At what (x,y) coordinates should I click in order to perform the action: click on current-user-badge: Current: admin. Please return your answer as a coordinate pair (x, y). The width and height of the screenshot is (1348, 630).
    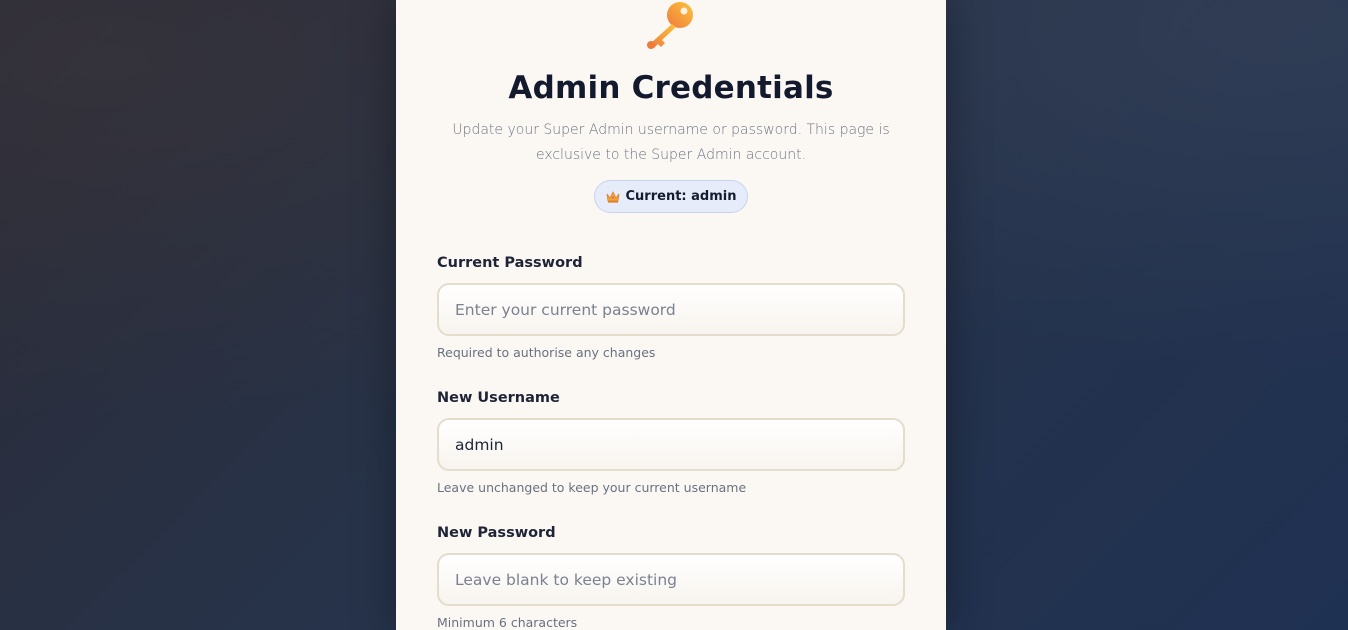
    Looking at the image, I should click on (671, 196).